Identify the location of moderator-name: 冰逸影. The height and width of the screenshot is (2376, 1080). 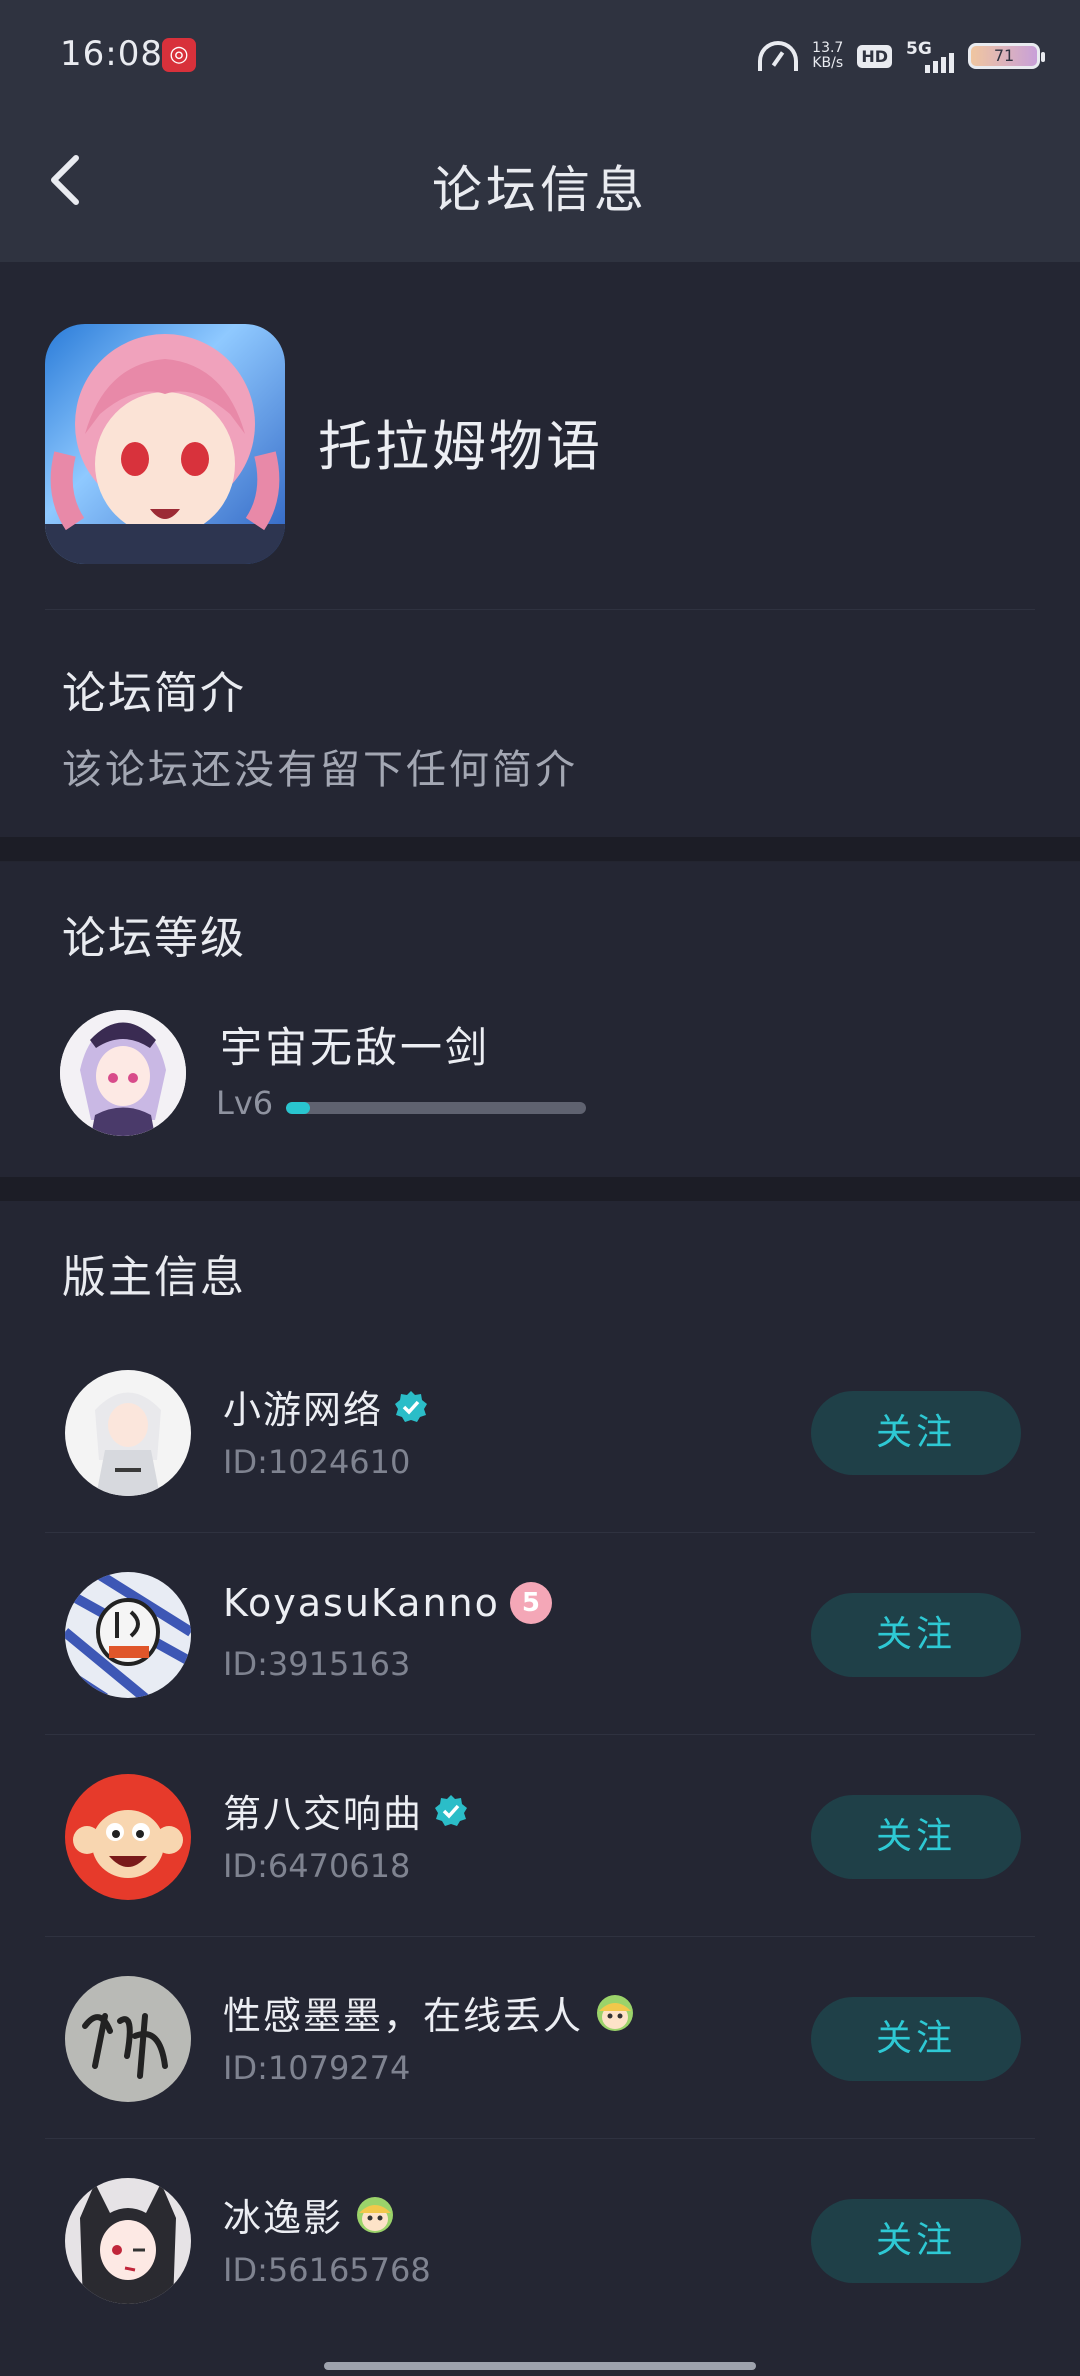
(283, 2218).